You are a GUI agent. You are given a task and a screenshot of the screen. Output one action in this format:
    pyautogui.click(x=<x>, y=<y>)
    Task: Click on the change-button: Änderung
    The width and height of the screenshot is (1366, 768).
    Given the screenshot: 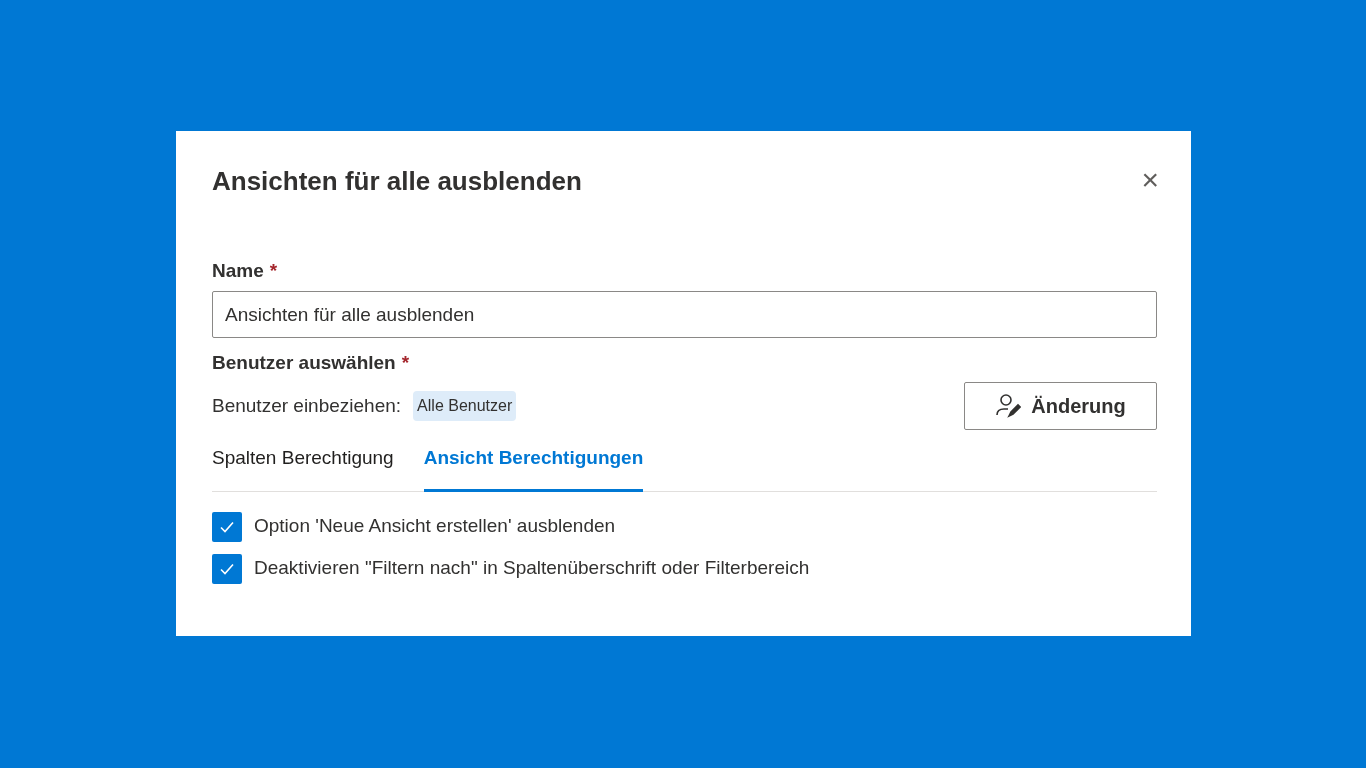 What is the action you would take?
    pyautogui.click(x=1060, y=406)
    